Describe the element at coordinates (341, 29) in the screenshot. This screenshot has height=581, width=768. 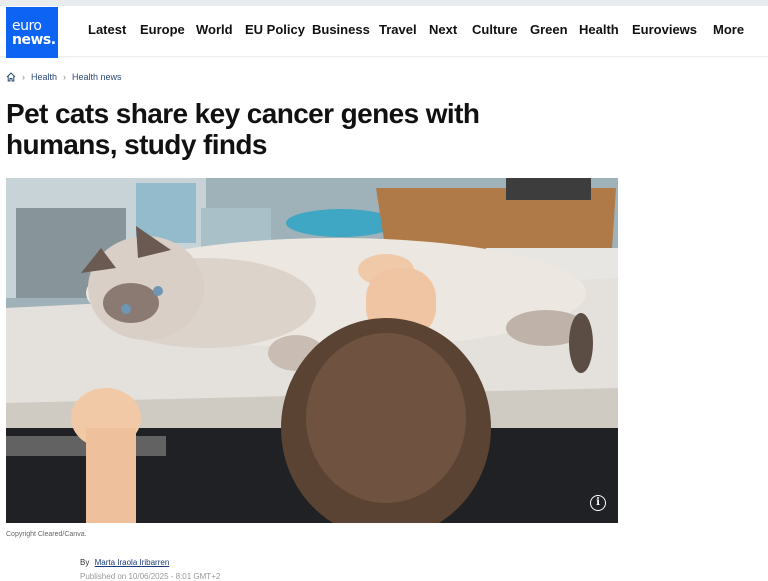
I see `nav-item-business: Business` at that location.